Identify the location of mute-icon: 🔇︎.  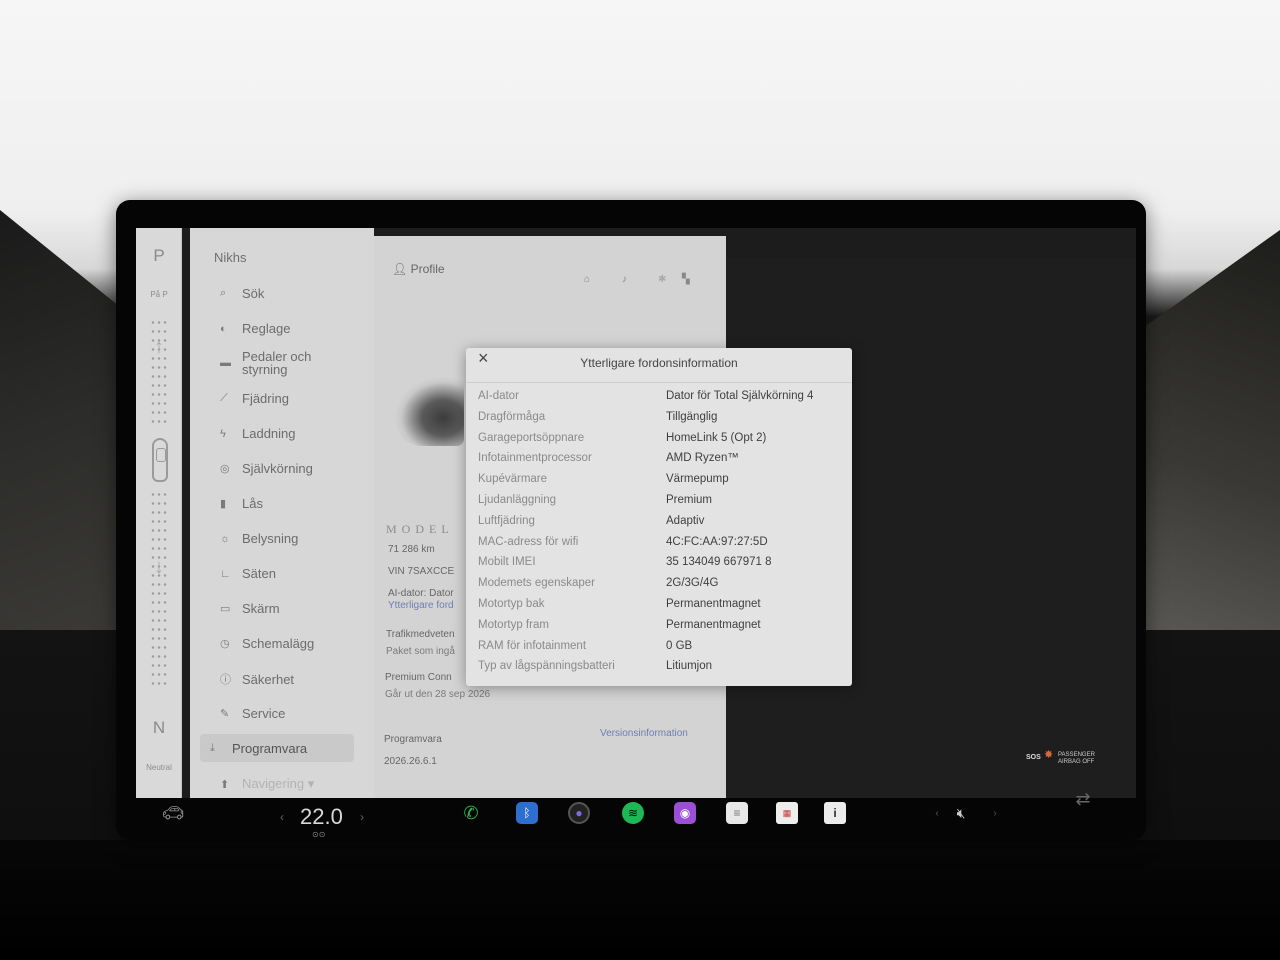
(961, 813).